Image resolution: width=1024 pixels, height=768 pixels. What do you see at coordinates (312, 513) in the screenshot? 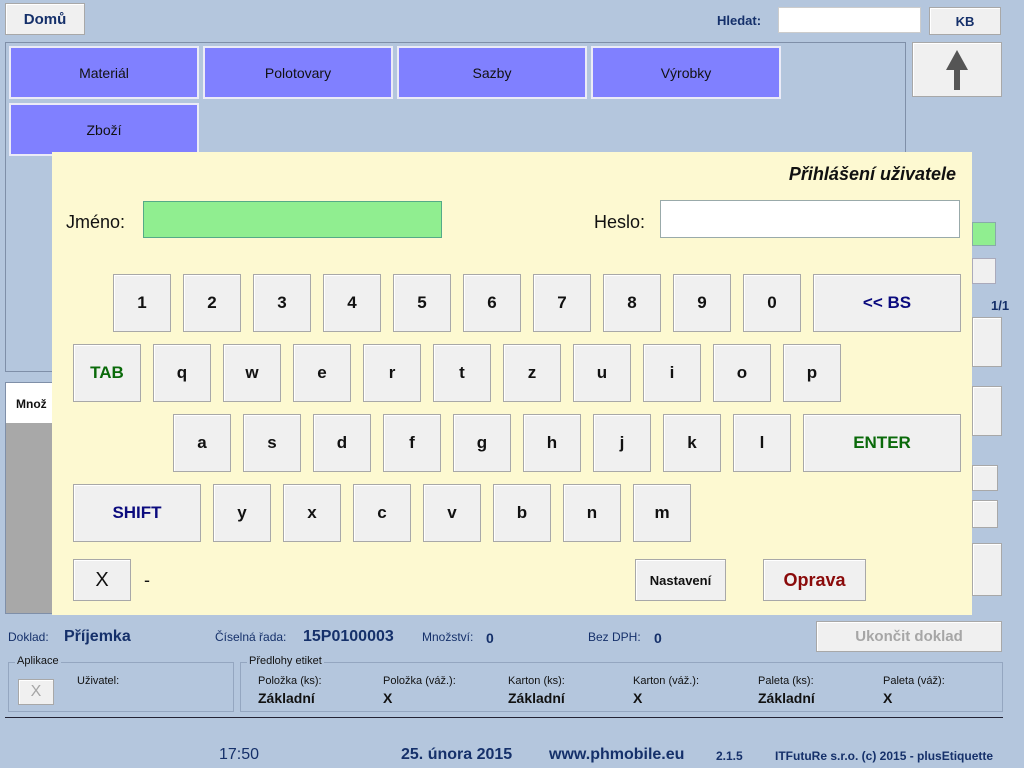
I see `key-x: x` at bounding box center [312, 513].